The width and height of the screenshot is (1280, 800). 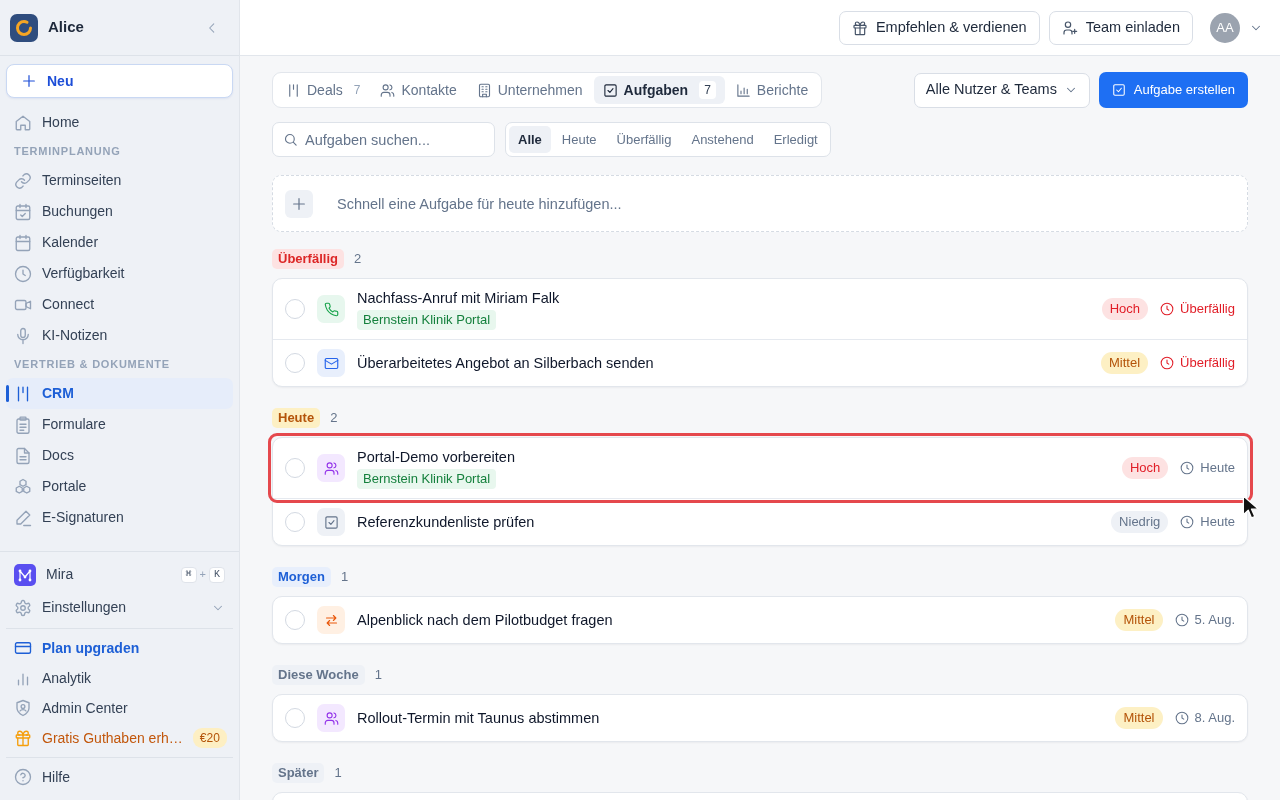 What do you see at coordinates (119, 335) in the screenshot?
I see `sidebar-item: KI-Notizen` at bounding box center [119, 335].